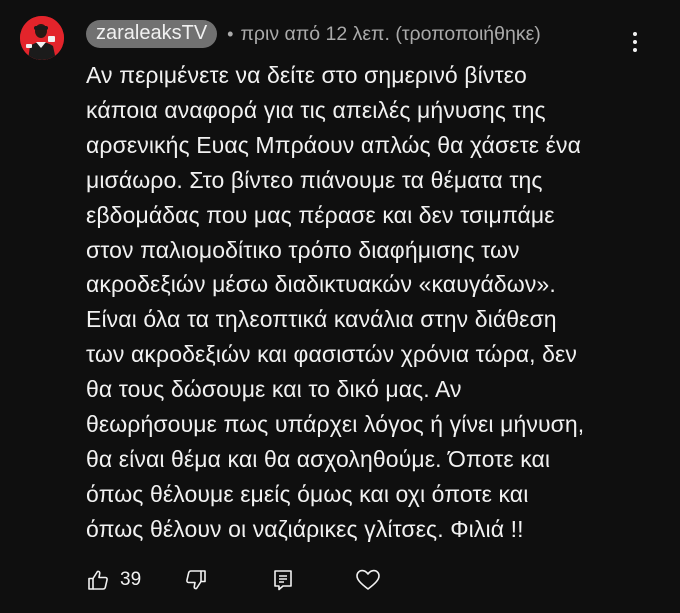  I want to click on reply-icon, so click(283, 580).